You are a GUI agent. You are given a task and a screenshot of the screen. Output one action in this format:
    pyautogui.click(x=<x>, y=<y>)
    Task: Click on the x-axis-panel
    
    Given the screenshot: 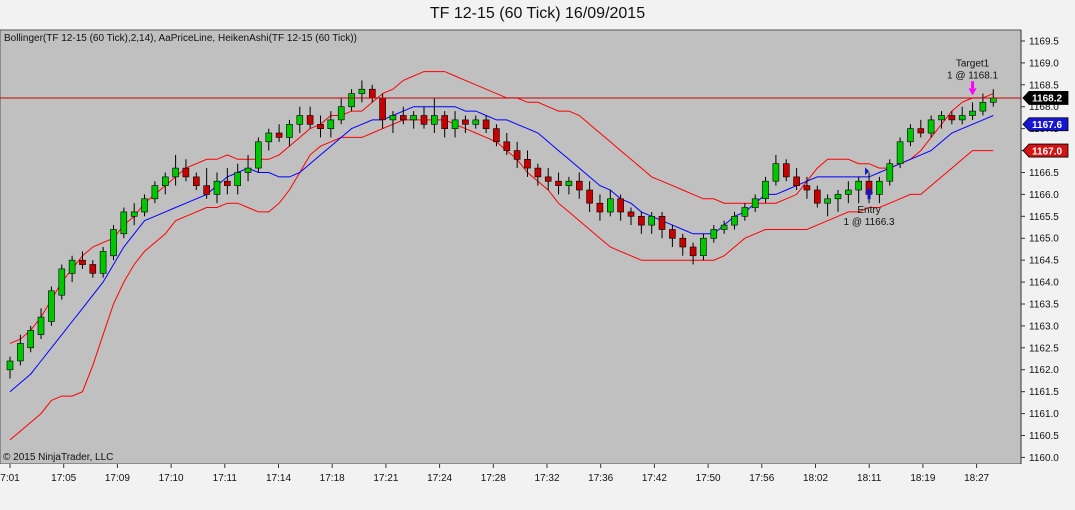 What is the action you would take?
    pyautogui.click(x=537, y=487)
    